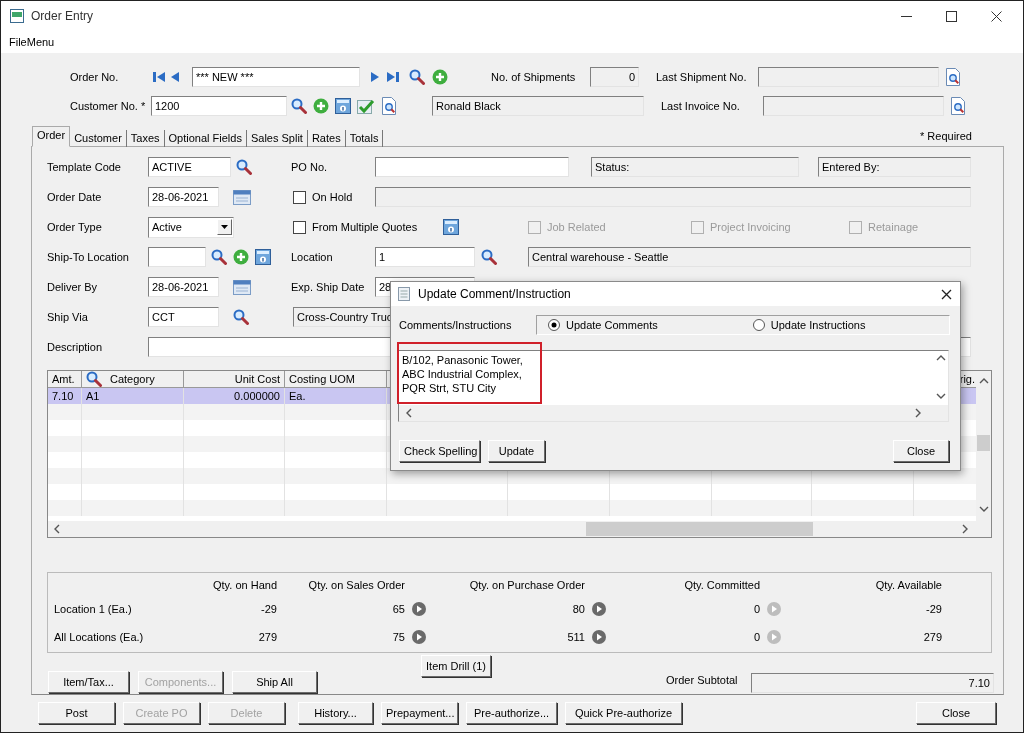 The width and height of the screenshot is (1024, 733). What do you see at coordinates (93, 609) in the screenshot?
I see `row-label: Location 1 (Ea.)` at bounding box center [93, 609].